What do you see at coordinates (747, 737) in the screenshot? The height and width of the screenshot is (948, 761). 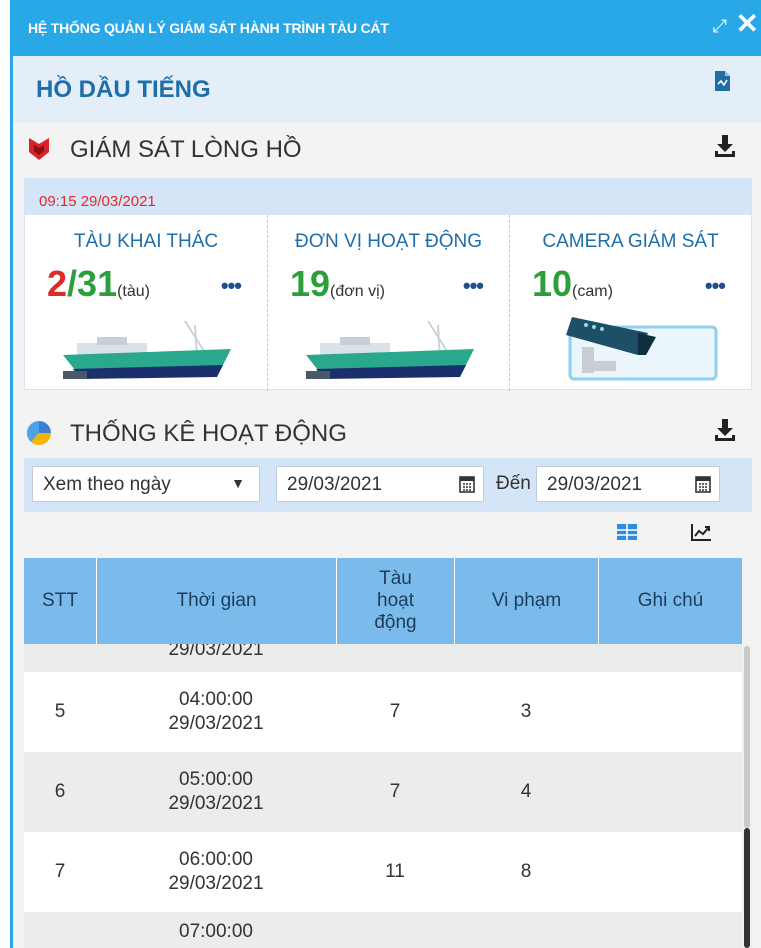 I see `scrollbar-track-upper` at bounding box center [747, 737].